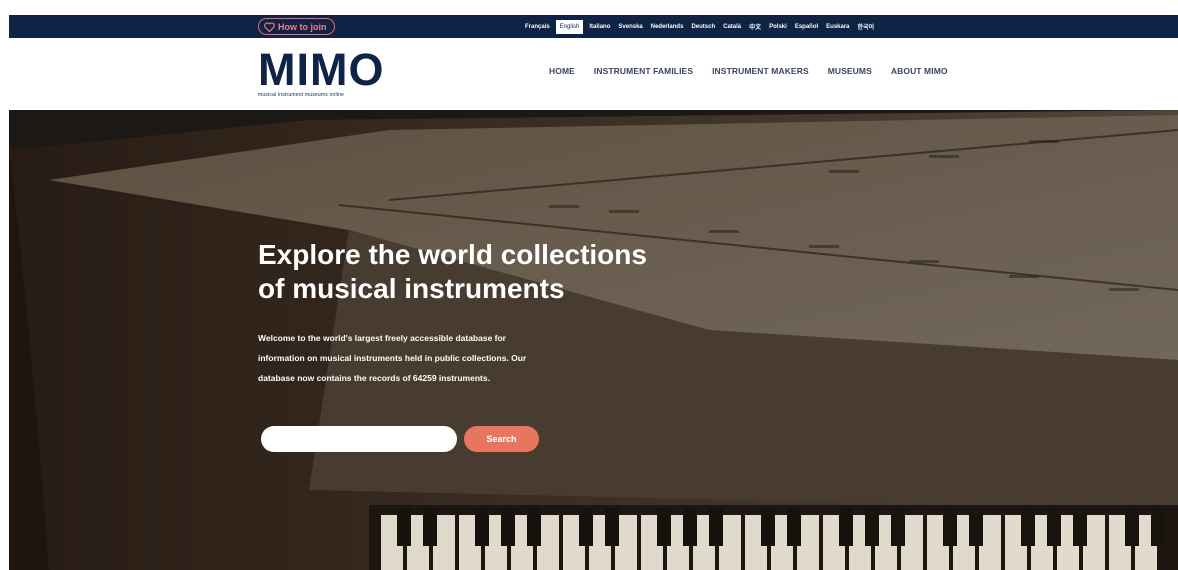  What do you see at coordinates (850, 71) in the screenshot?
I see `nav-item-museums: MUSEUMS` at bounding box center [850, 71].